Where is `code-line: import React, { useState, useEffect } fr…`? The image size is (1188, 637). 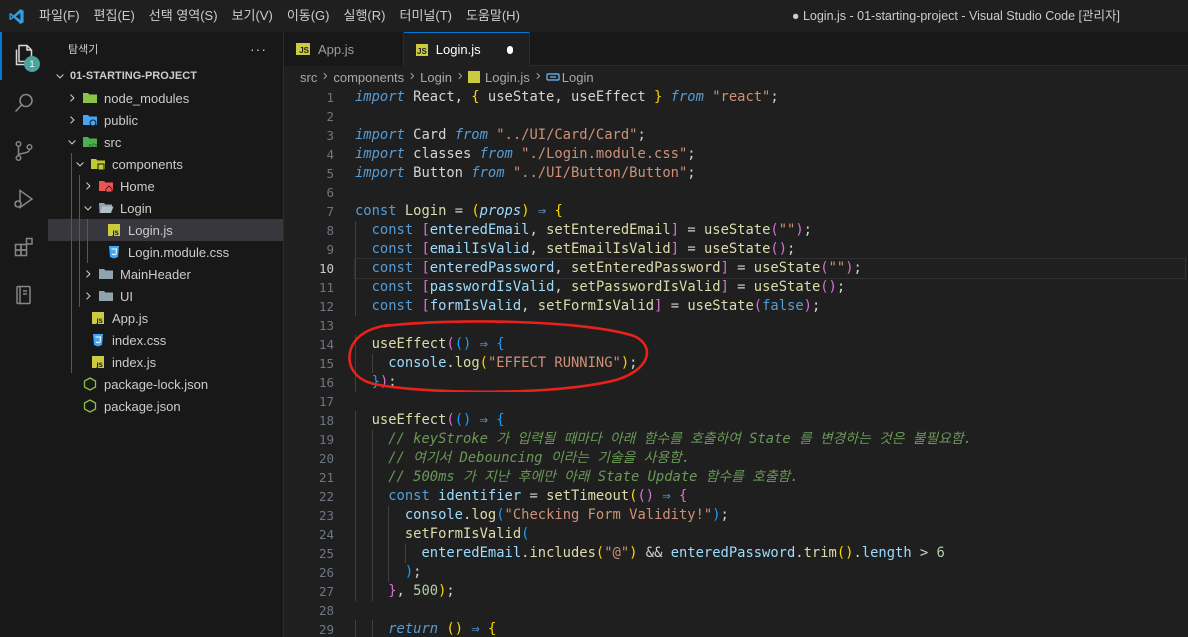
code-line: import React, { useState, useEffect } fr… is located at coordinates (770, 97).